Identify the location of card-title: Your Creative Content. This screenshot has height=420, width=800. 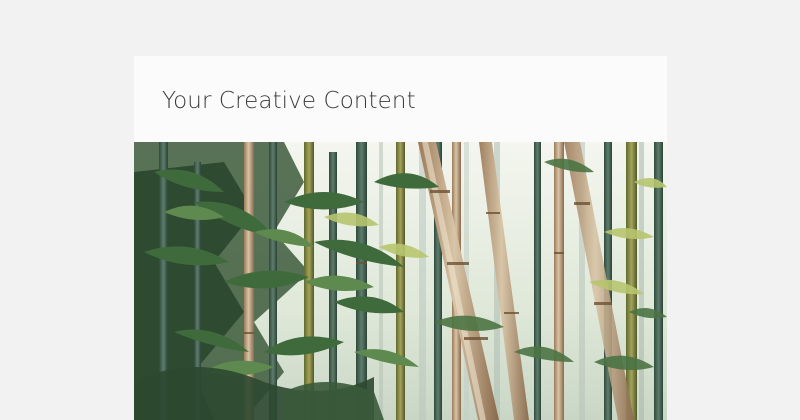
(289, 101).